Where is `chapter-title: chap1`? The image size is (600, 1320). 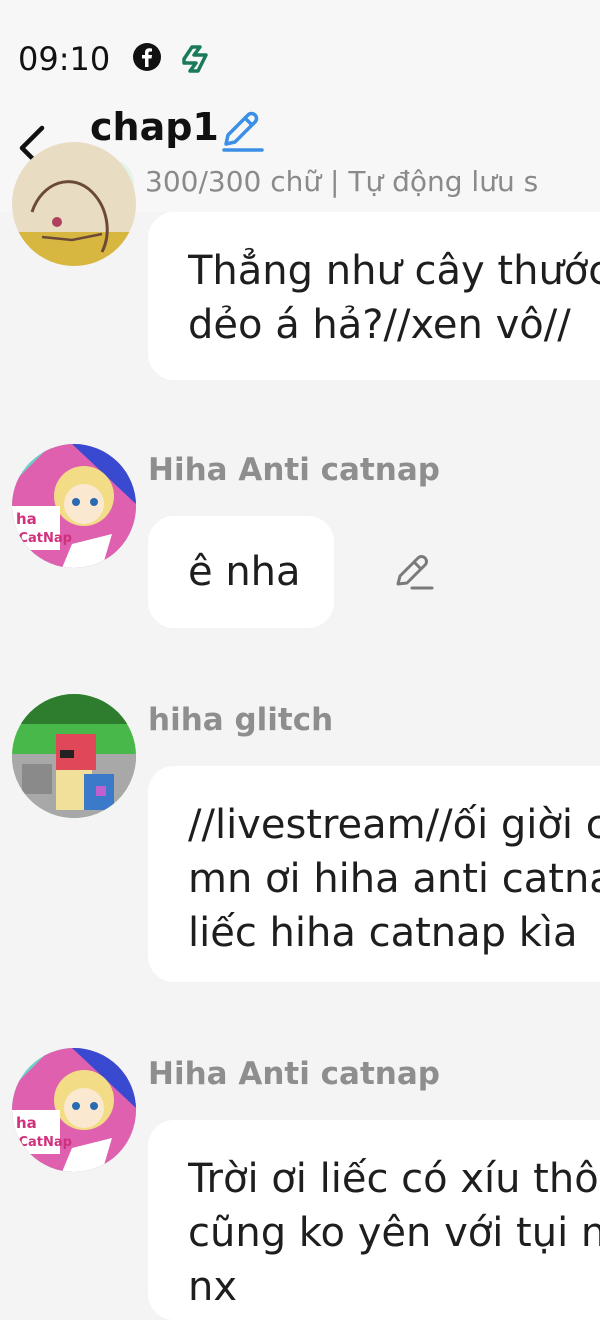
chapter-title: chap1 is located at coordinates (154, 127).